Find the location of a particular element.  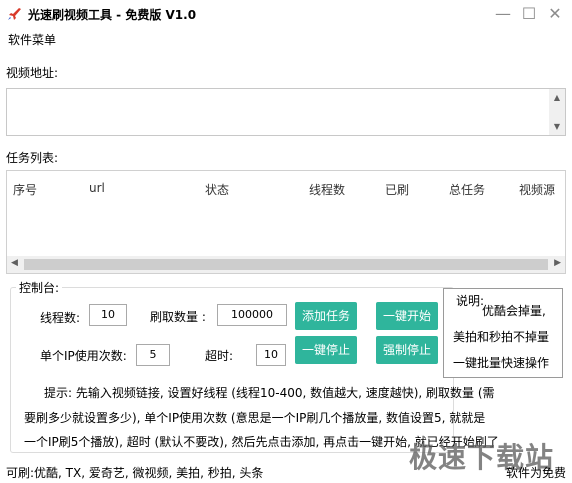

task-list-label: 任务列表: is located at coordinates (32, 158).